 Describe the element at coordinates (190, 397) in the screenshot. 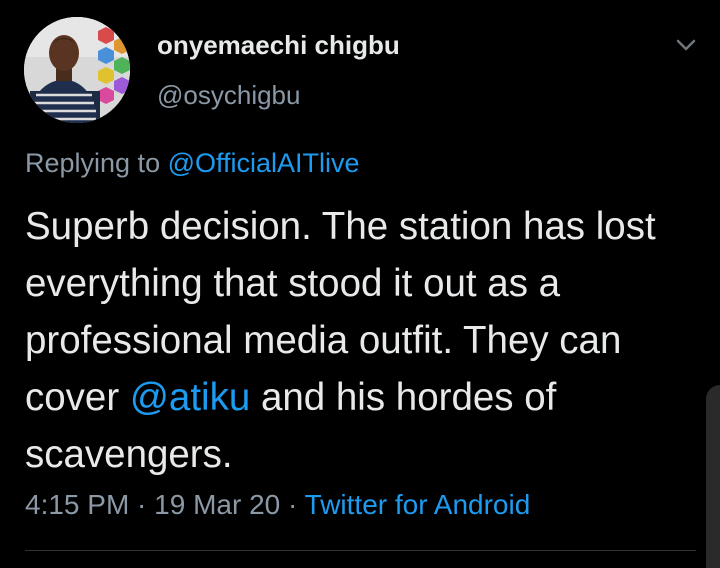

I see `mention-link-atiku: @atiku` at that location.